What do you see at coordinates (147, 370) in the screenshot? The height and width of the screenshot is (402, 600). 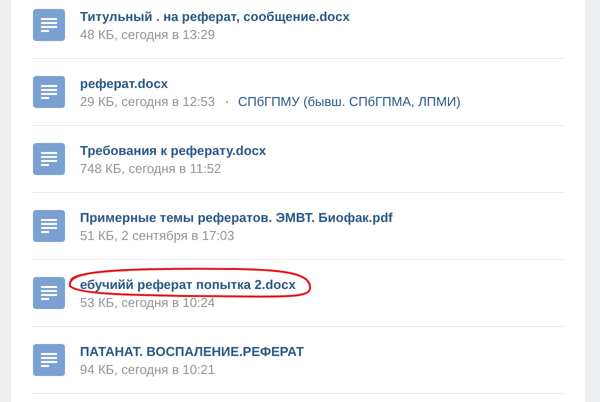 I see `document-info: 94 КБ, сегодня в 10:21` at bounding box center [147, 370].